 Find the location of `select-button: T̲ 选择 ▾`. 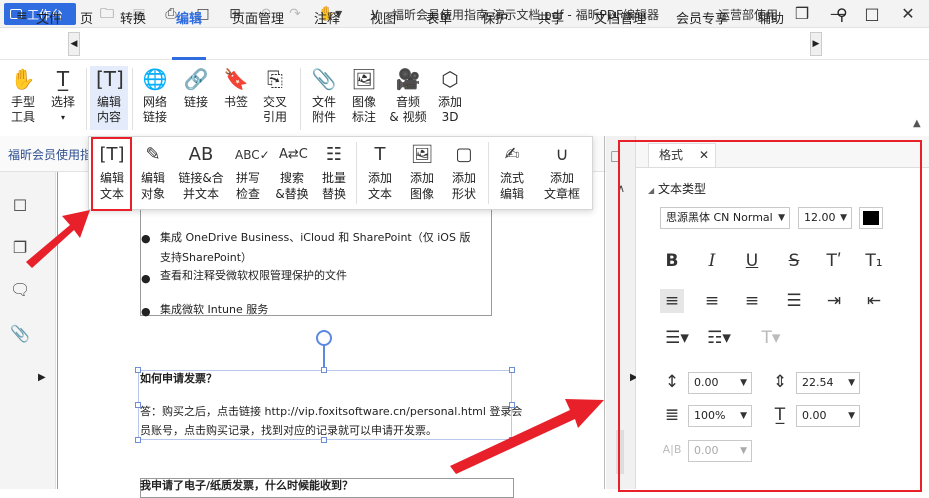

select-button: T̲ 选择 ▾ is located at coordinates (63, 95).